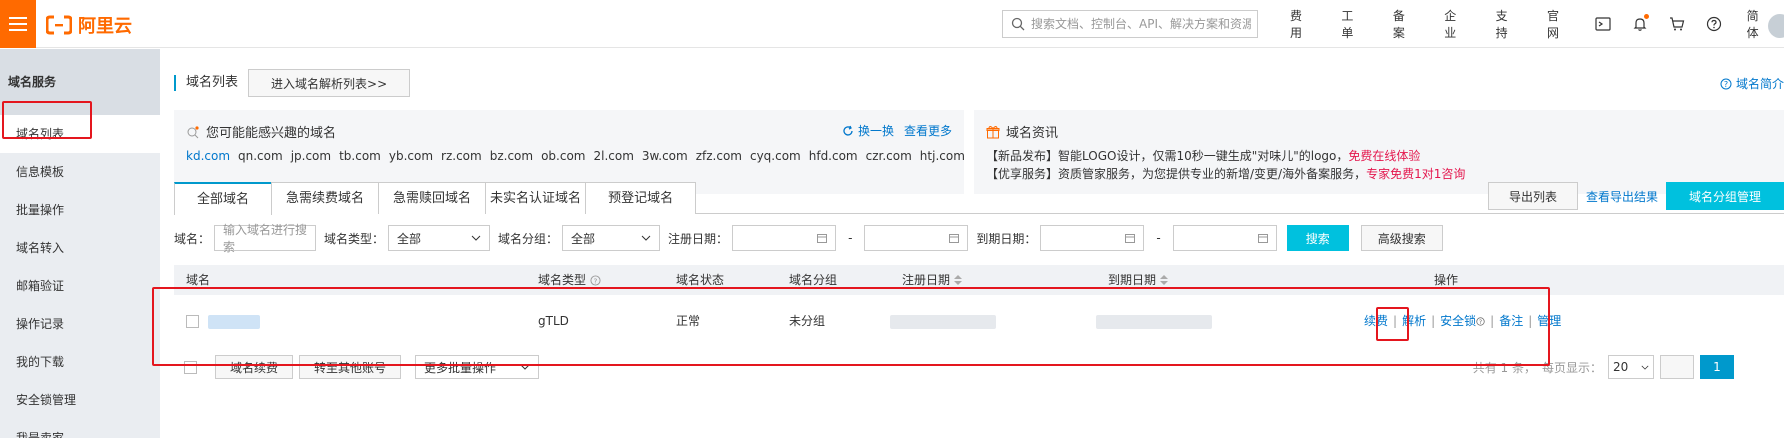 This screenshot has height=438, width=1784. I want to click on help-icon, so click(1714, 24).